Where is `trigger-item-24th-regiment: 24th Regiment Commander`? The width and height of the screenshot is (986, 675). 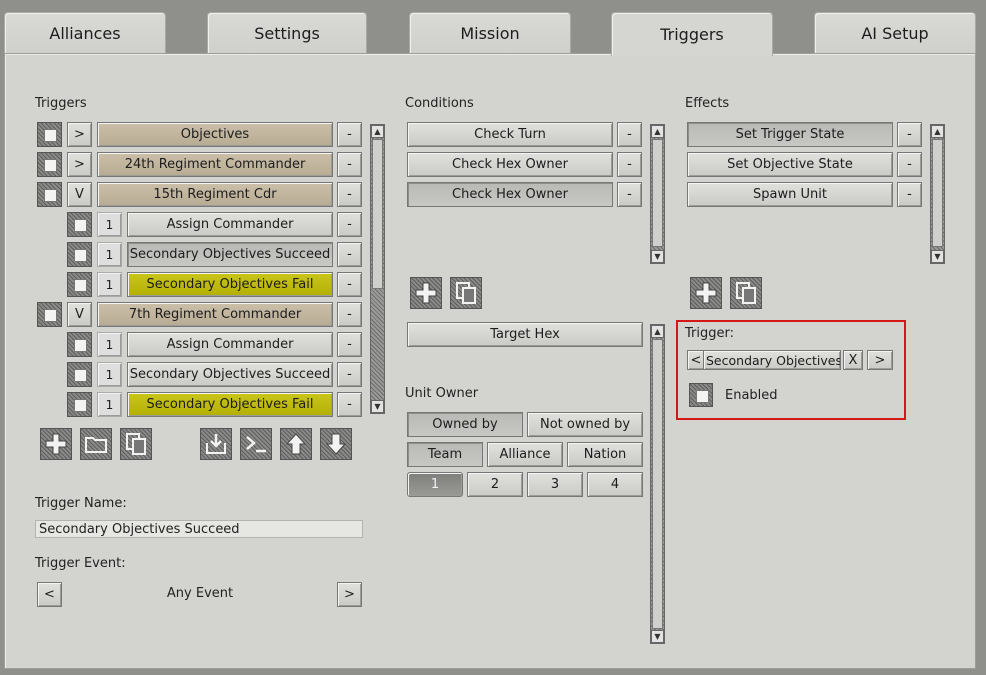
trigger-item-24th-regiment: 24th Regiment Commander is located at coordinates (215, 164).